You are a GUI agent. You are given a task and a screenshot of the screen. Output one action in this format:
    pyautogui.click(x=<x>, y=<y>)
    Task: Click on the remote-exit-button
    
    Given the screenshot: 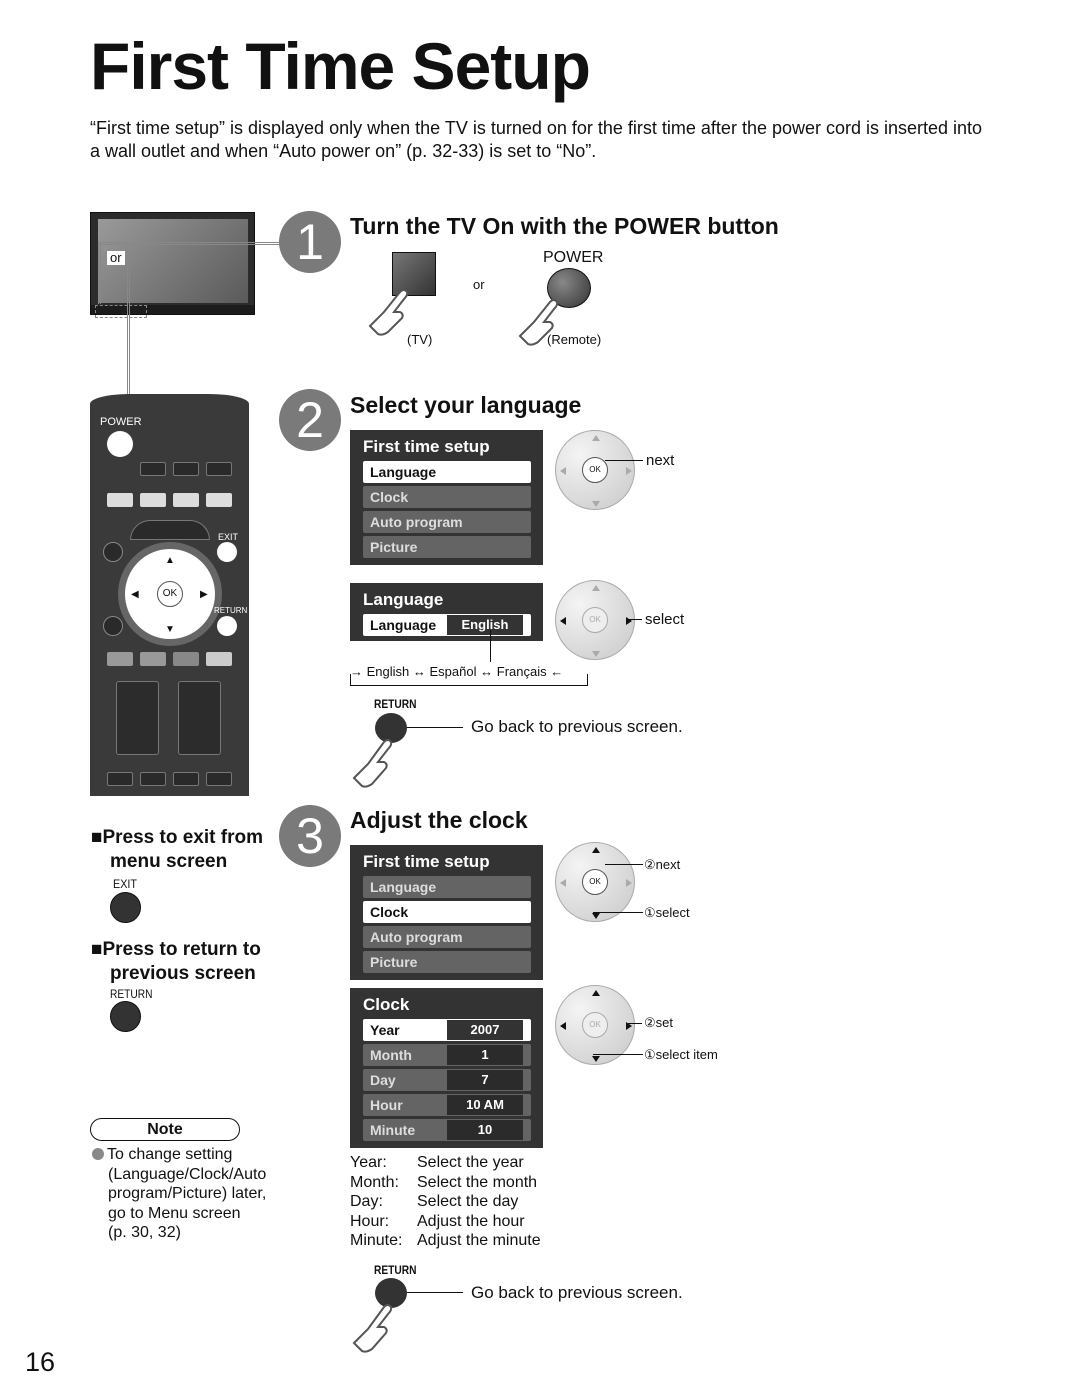 What is the action you would take?
    pyautogui.click(x=227, y=552)
    